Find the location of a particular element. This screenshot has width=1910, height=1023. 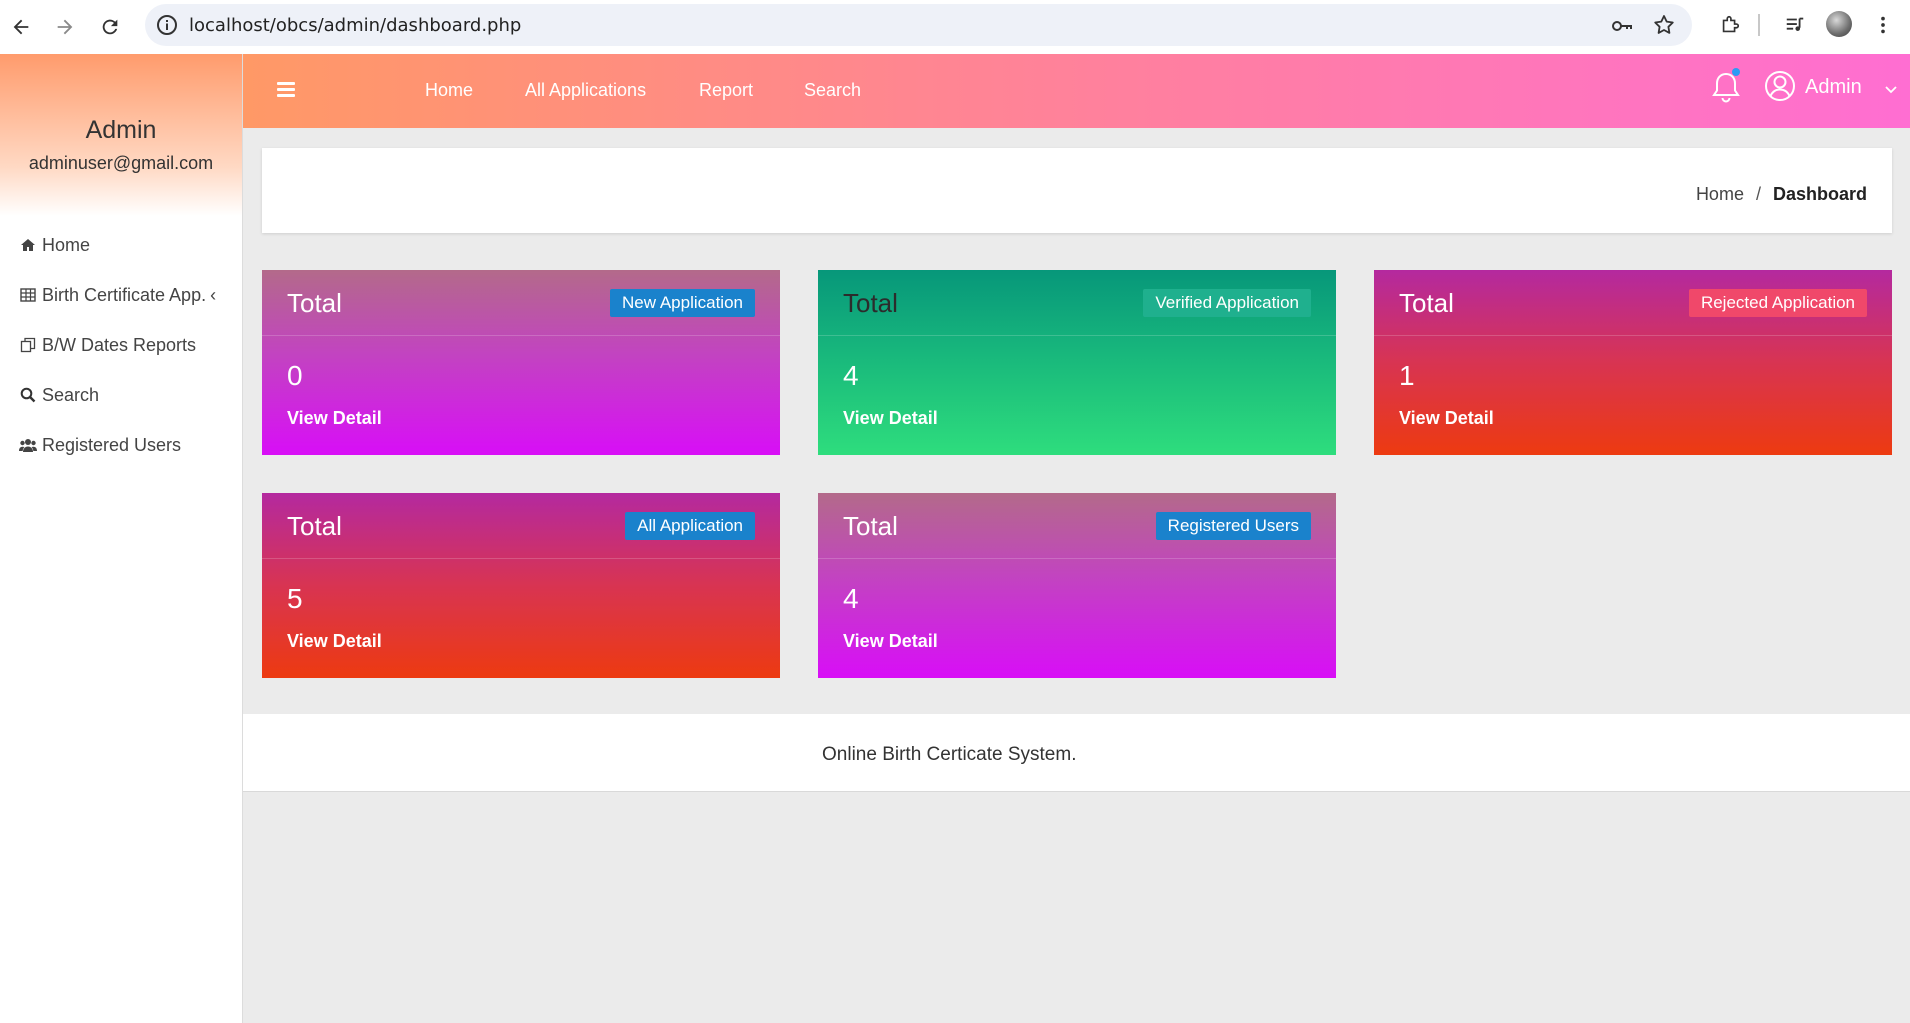

footer-text: Online Birth Certicate System. is located at coordinates (949, 754).